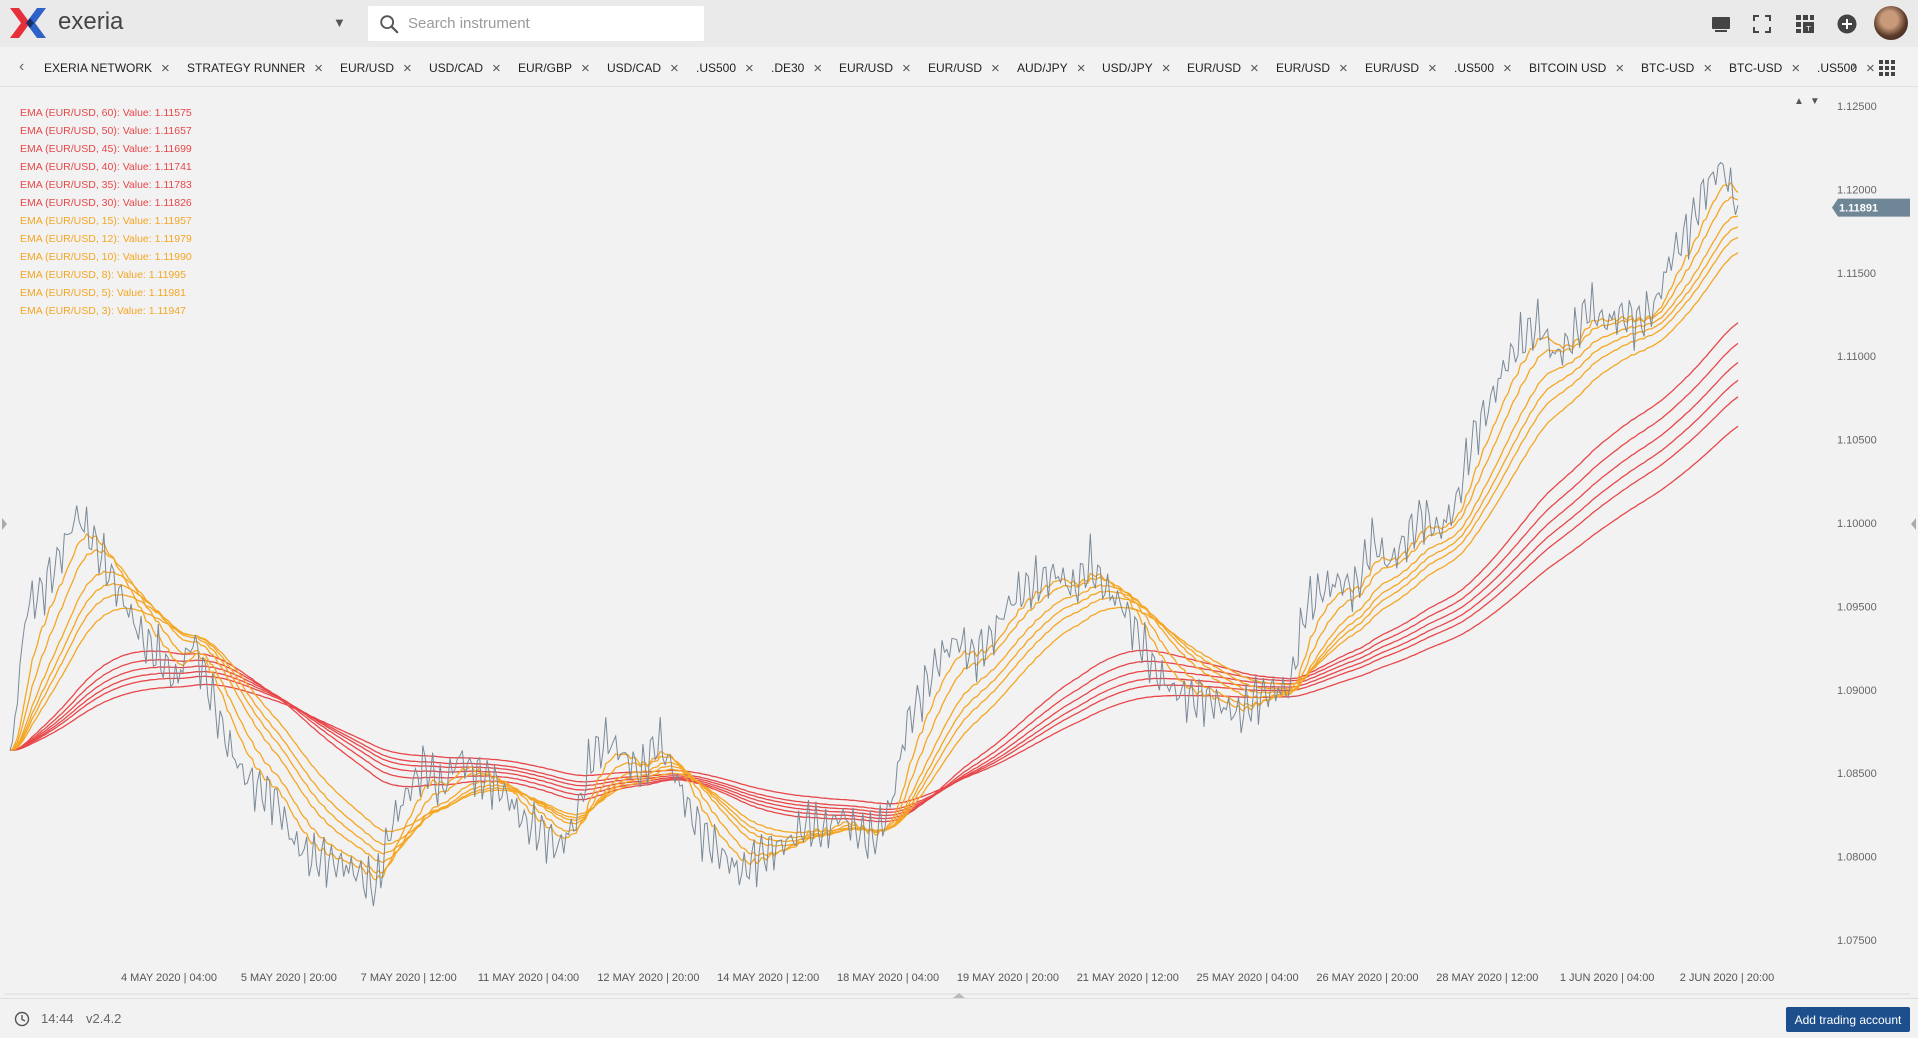 This screenshot has width=1918, height=1038. What do you see at coordinates (1891, 23) in the screenshot?
I see `avatar` at bounding box center [1891, 23].